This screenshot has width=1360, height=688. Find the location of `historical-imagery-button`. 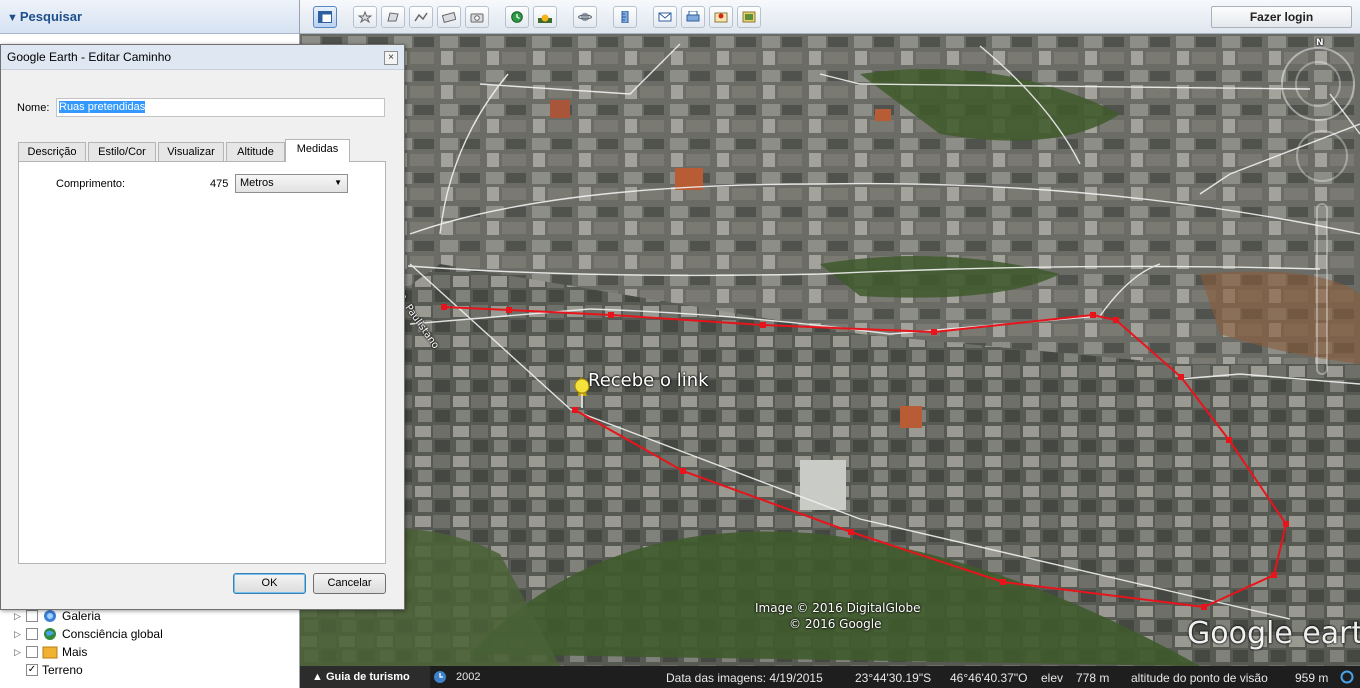

historical-imagery-button is located at coordinates (517, 17).